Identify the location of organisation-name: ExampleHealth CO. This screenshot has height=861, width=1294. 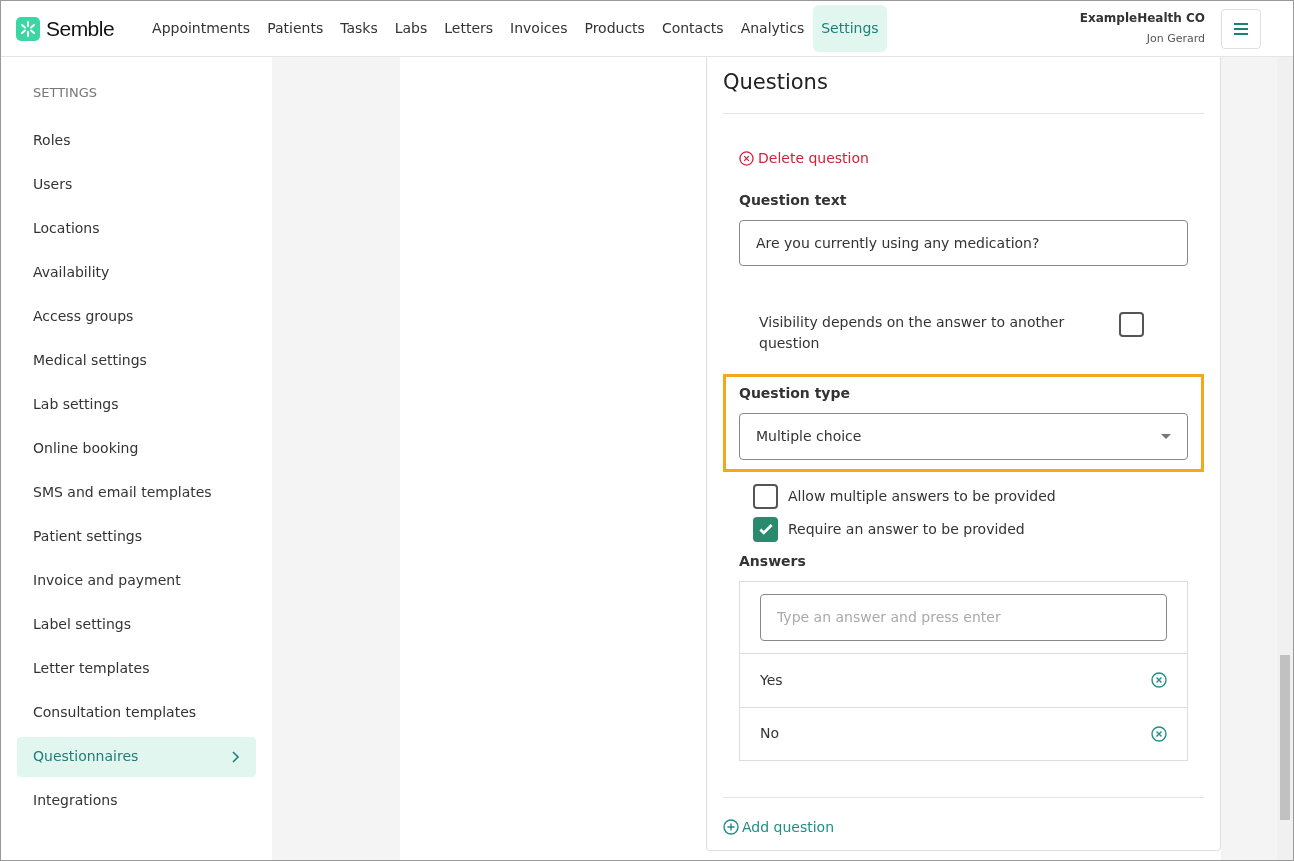
(1142, 19).